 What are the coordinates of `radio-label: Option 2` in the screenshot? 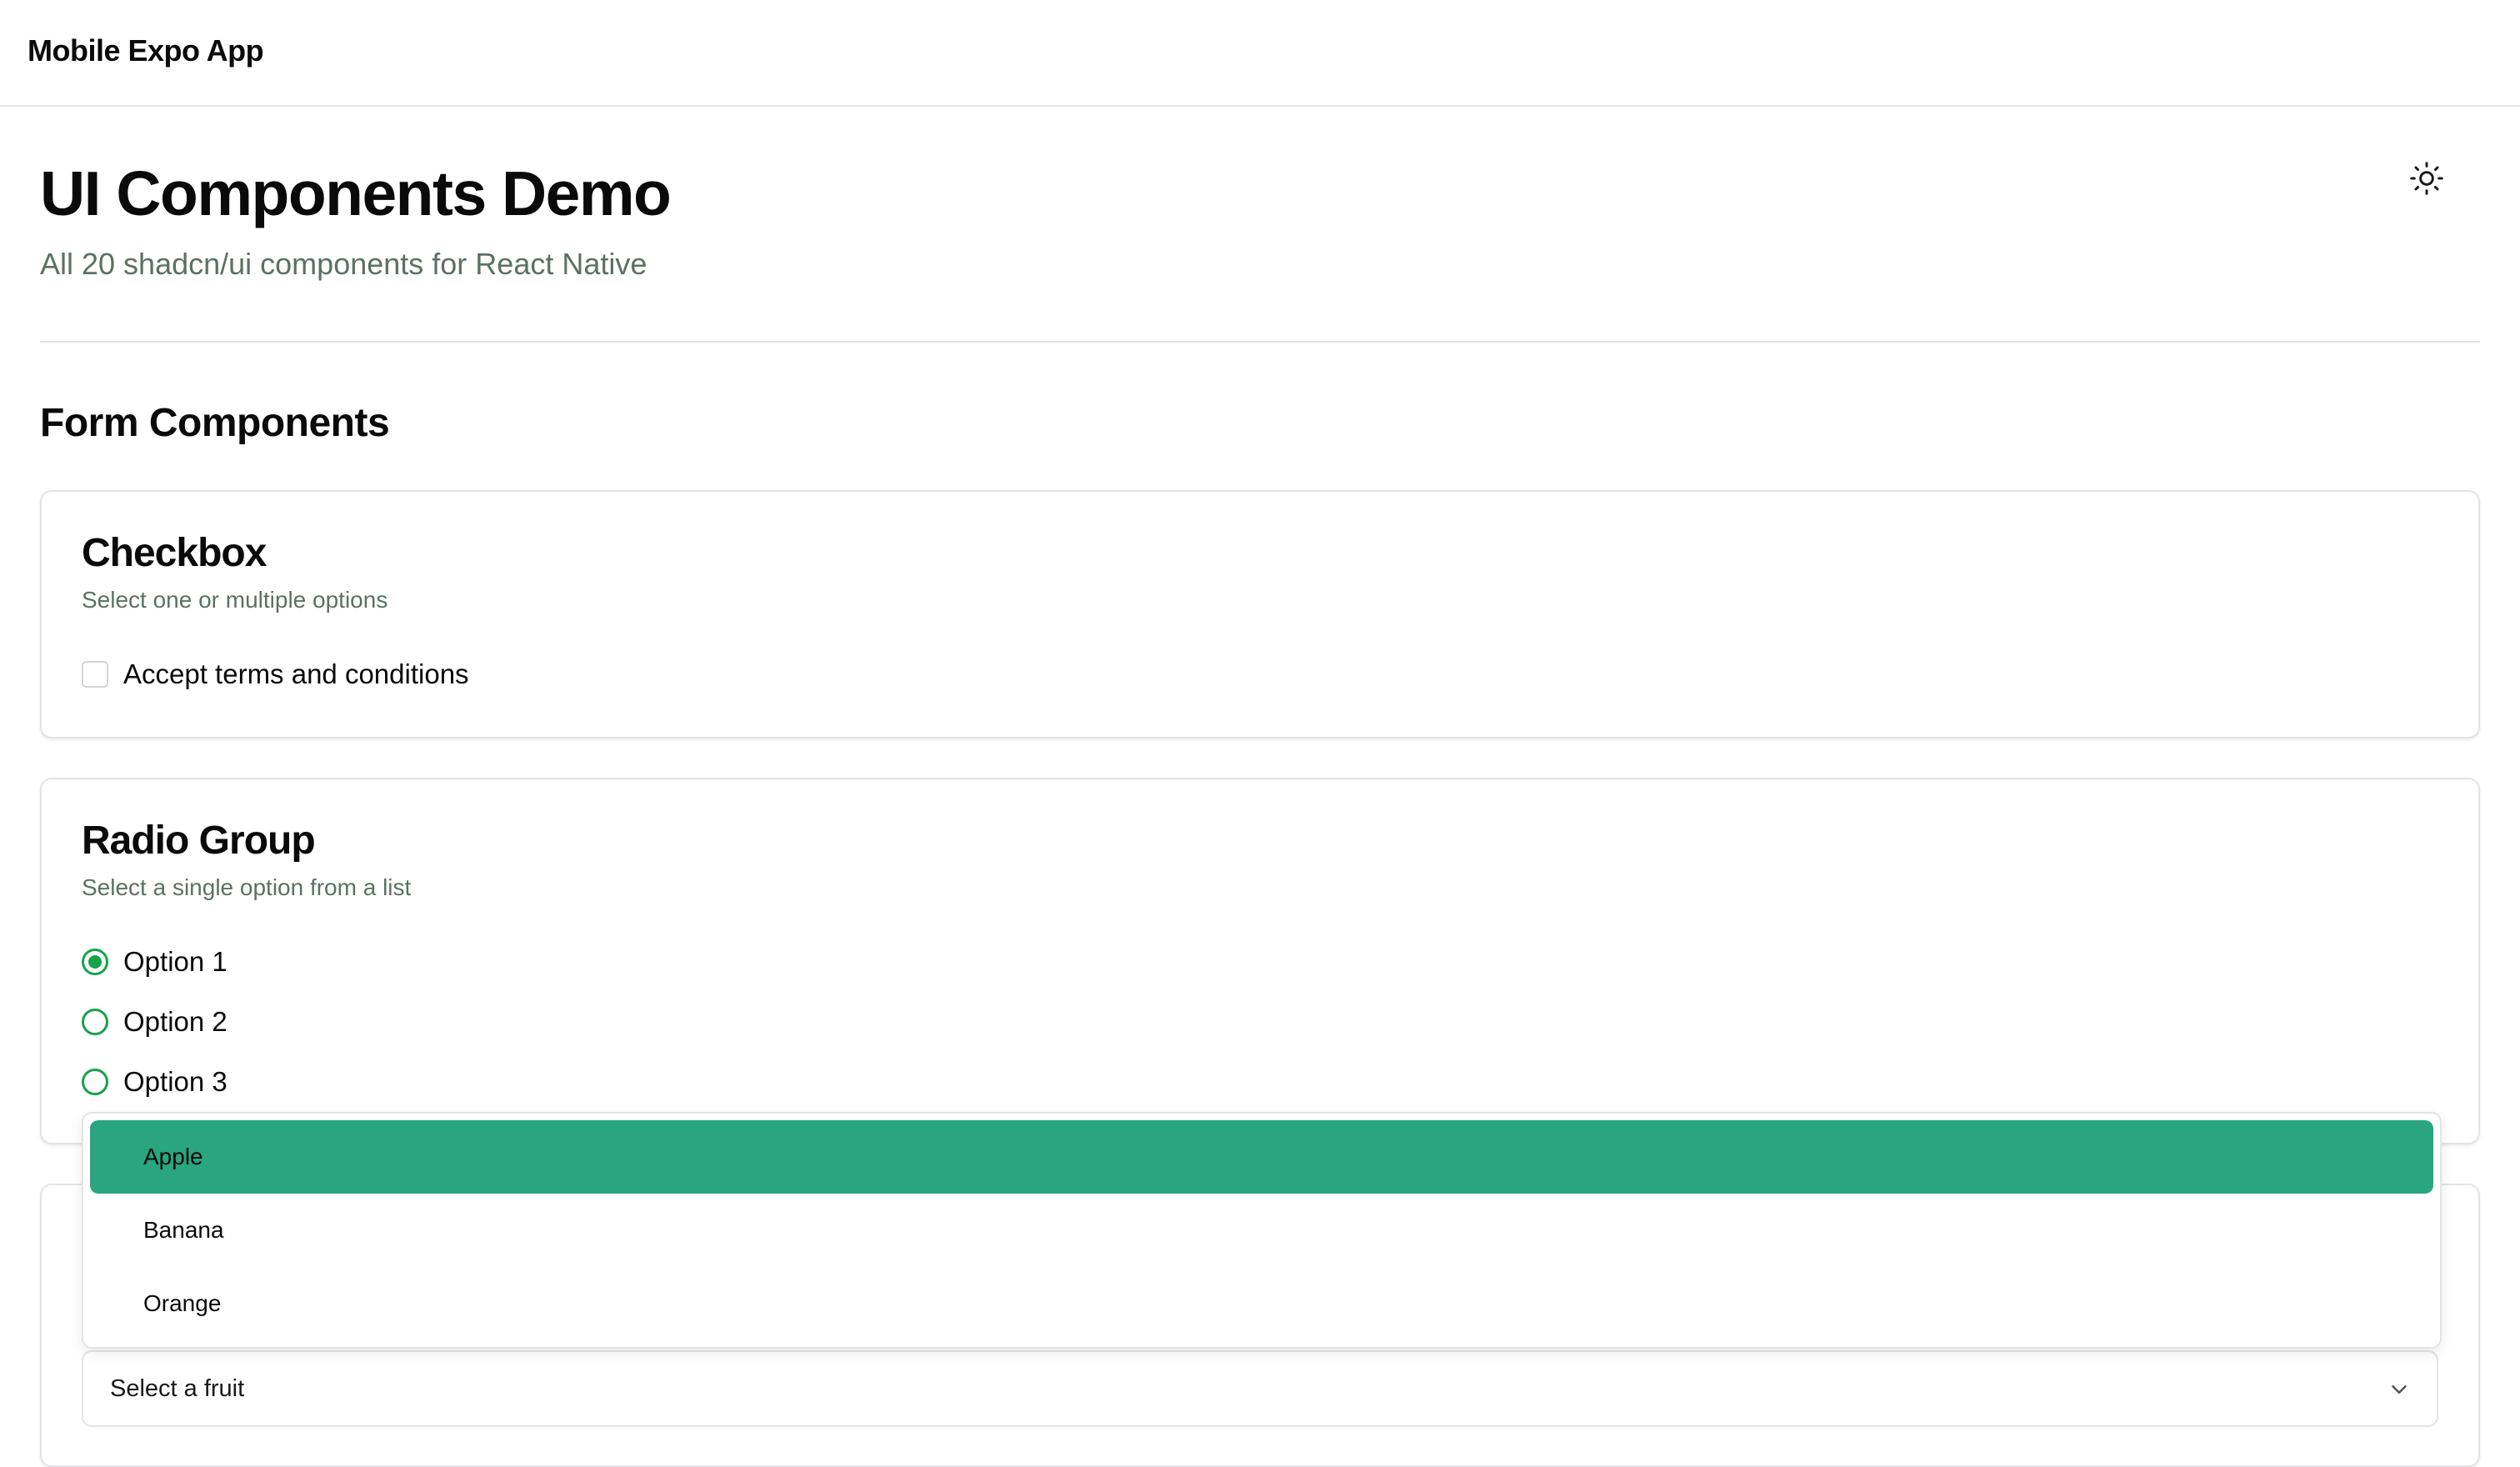 It's located at (175, 1021).